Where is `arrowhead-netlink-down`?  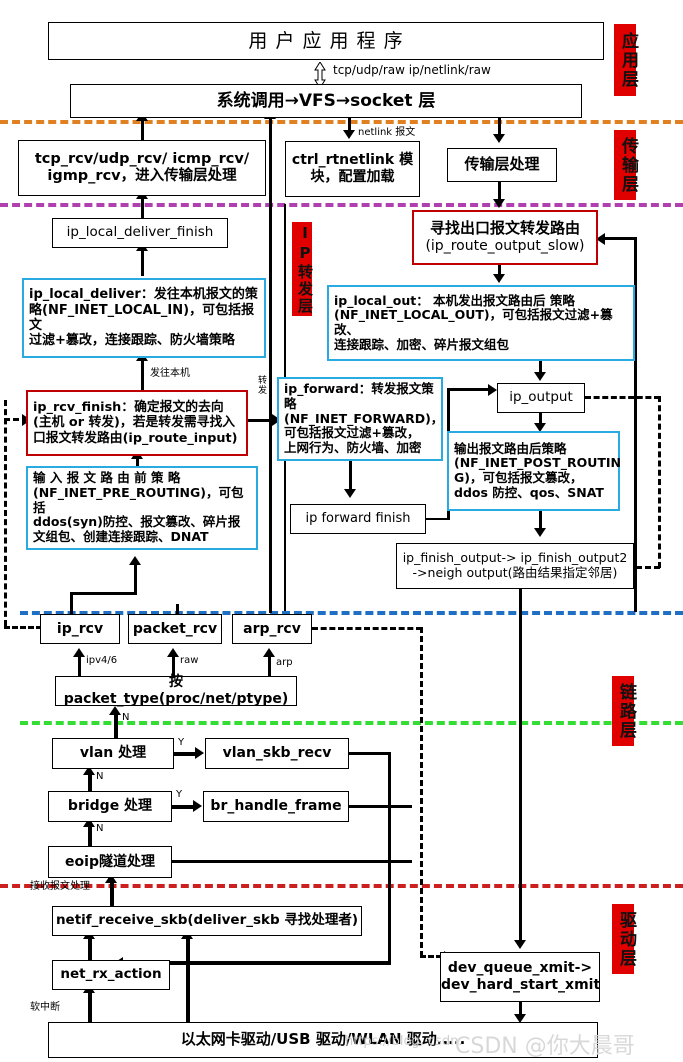
arrowhead-netlink-down is located at coordinates (349, 134).